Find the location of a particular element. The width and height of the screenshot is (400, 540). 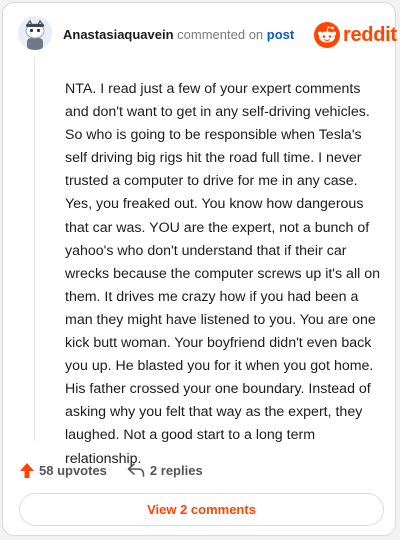

view-comments-button: View 2 comments is located at coordinates (201, 509).